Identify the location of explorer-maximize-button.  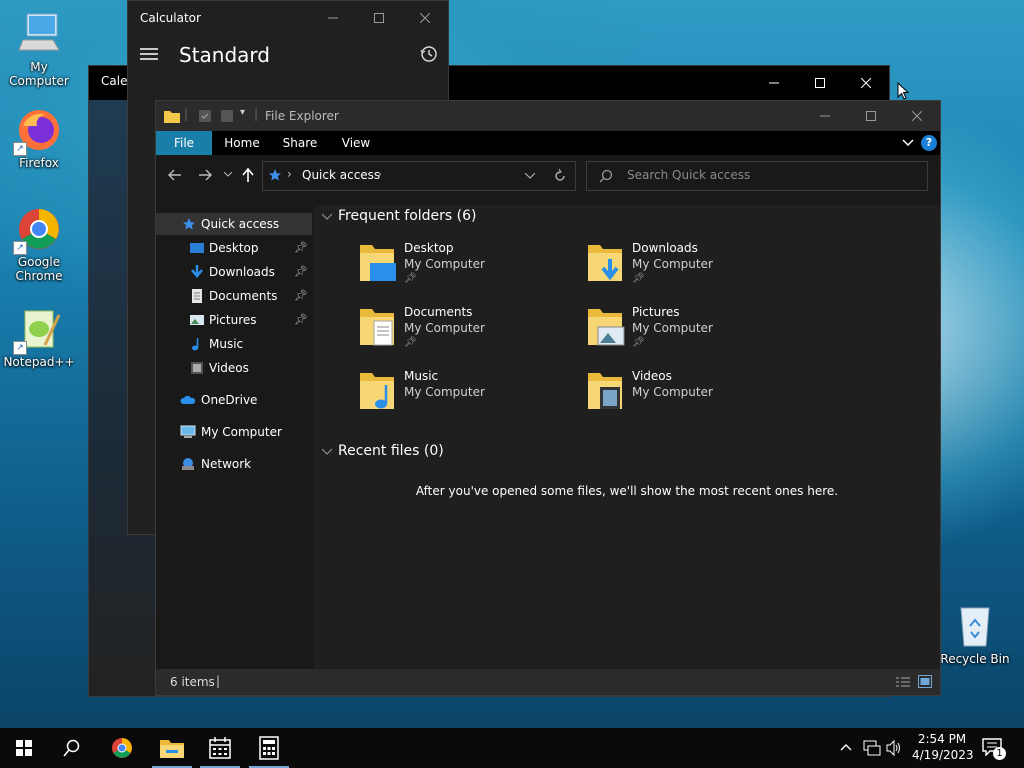
(871, 116).